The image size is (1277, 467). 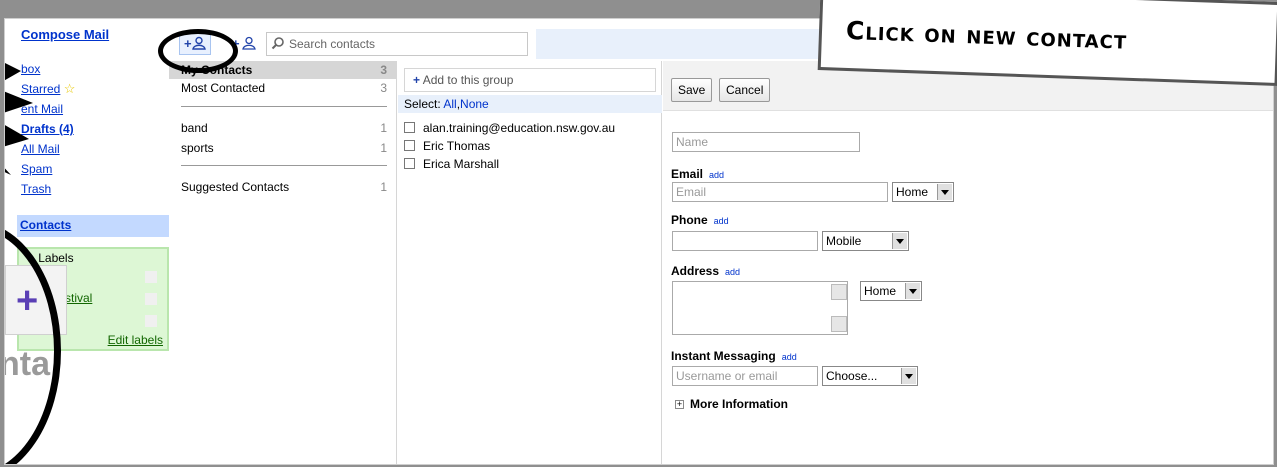 I want to click on star-icon: ☆, so click(x=69, y=88).